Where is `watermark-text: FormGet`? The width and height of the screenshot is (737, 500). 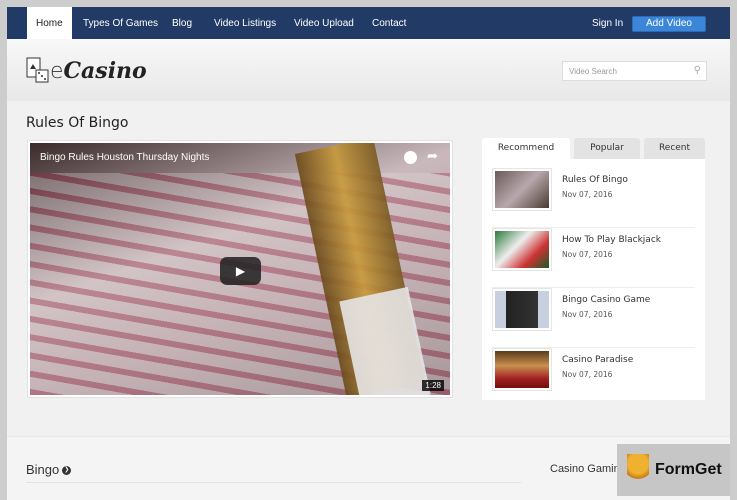 watermark-text: FormGet is located at coordinates (688, 469).